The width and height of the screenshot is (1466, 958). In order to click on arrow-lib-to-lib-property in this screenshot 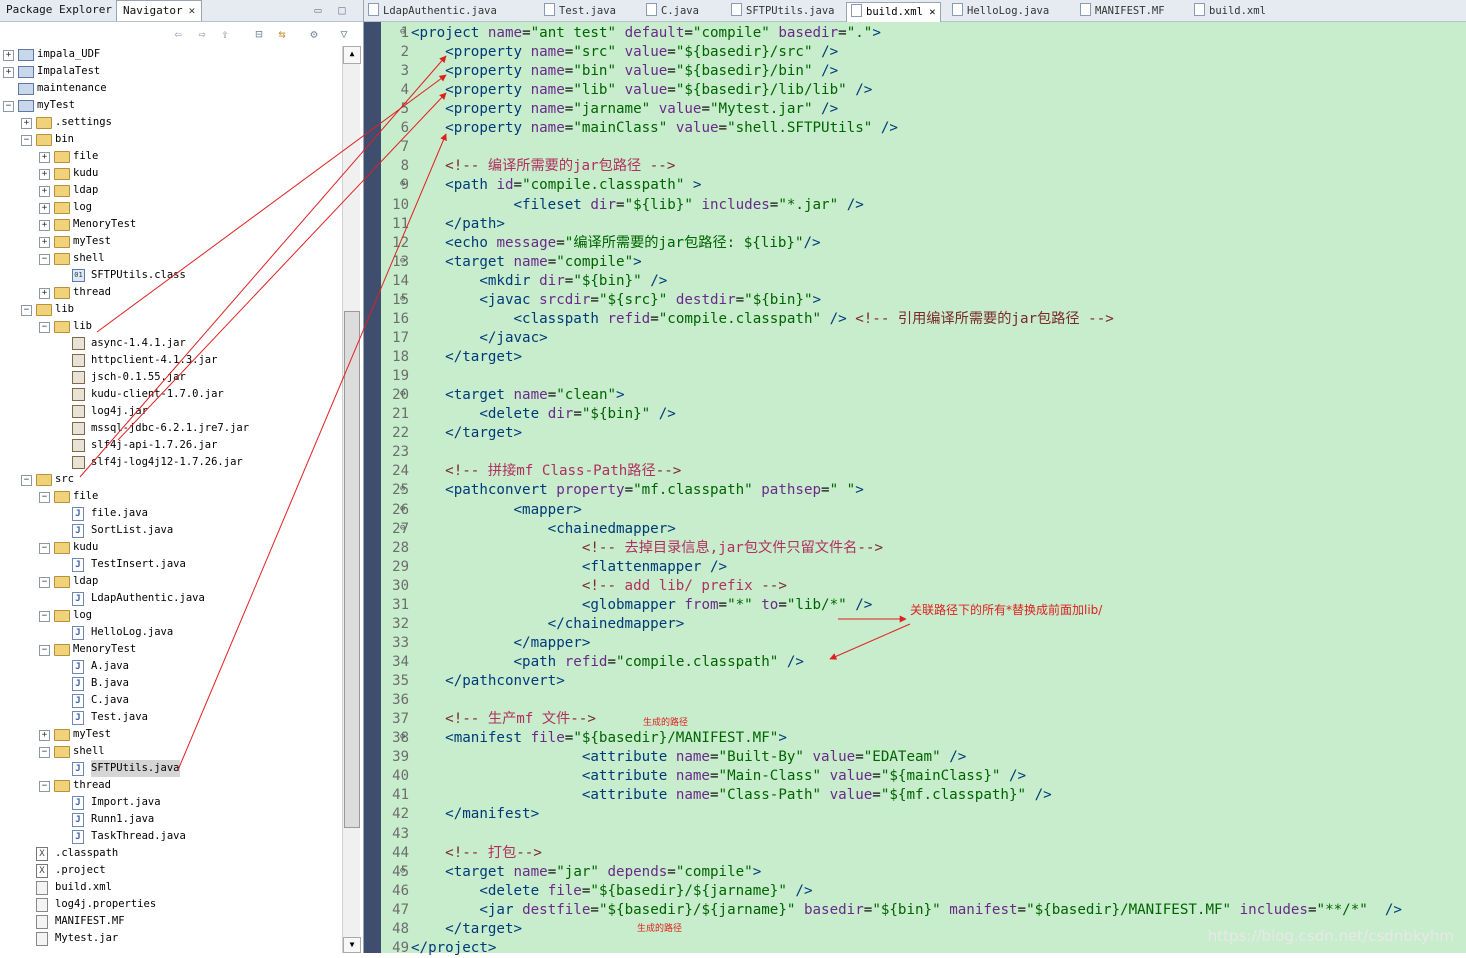, I will do `click(282, 266)`.